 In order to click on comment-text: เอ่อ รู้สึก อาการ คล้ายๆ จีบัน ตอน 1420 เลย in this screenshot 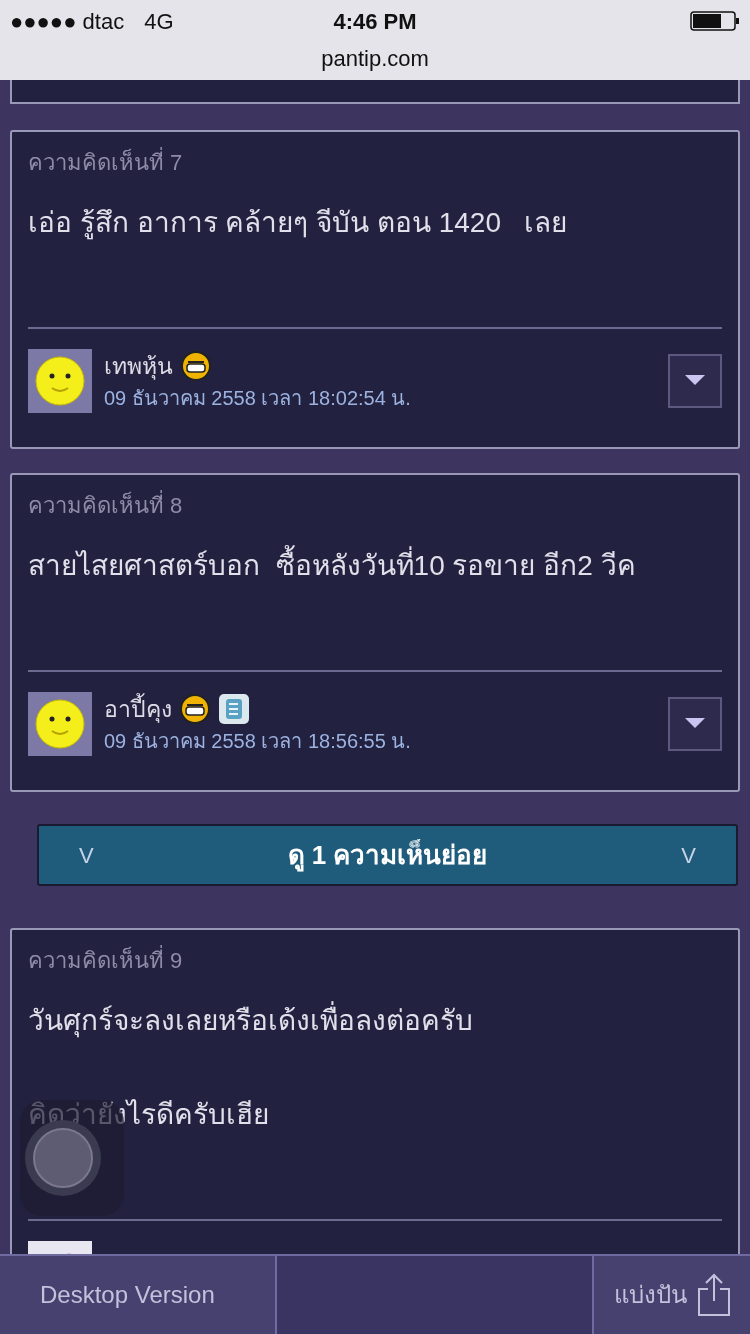, I will do `click(298, 223)`.